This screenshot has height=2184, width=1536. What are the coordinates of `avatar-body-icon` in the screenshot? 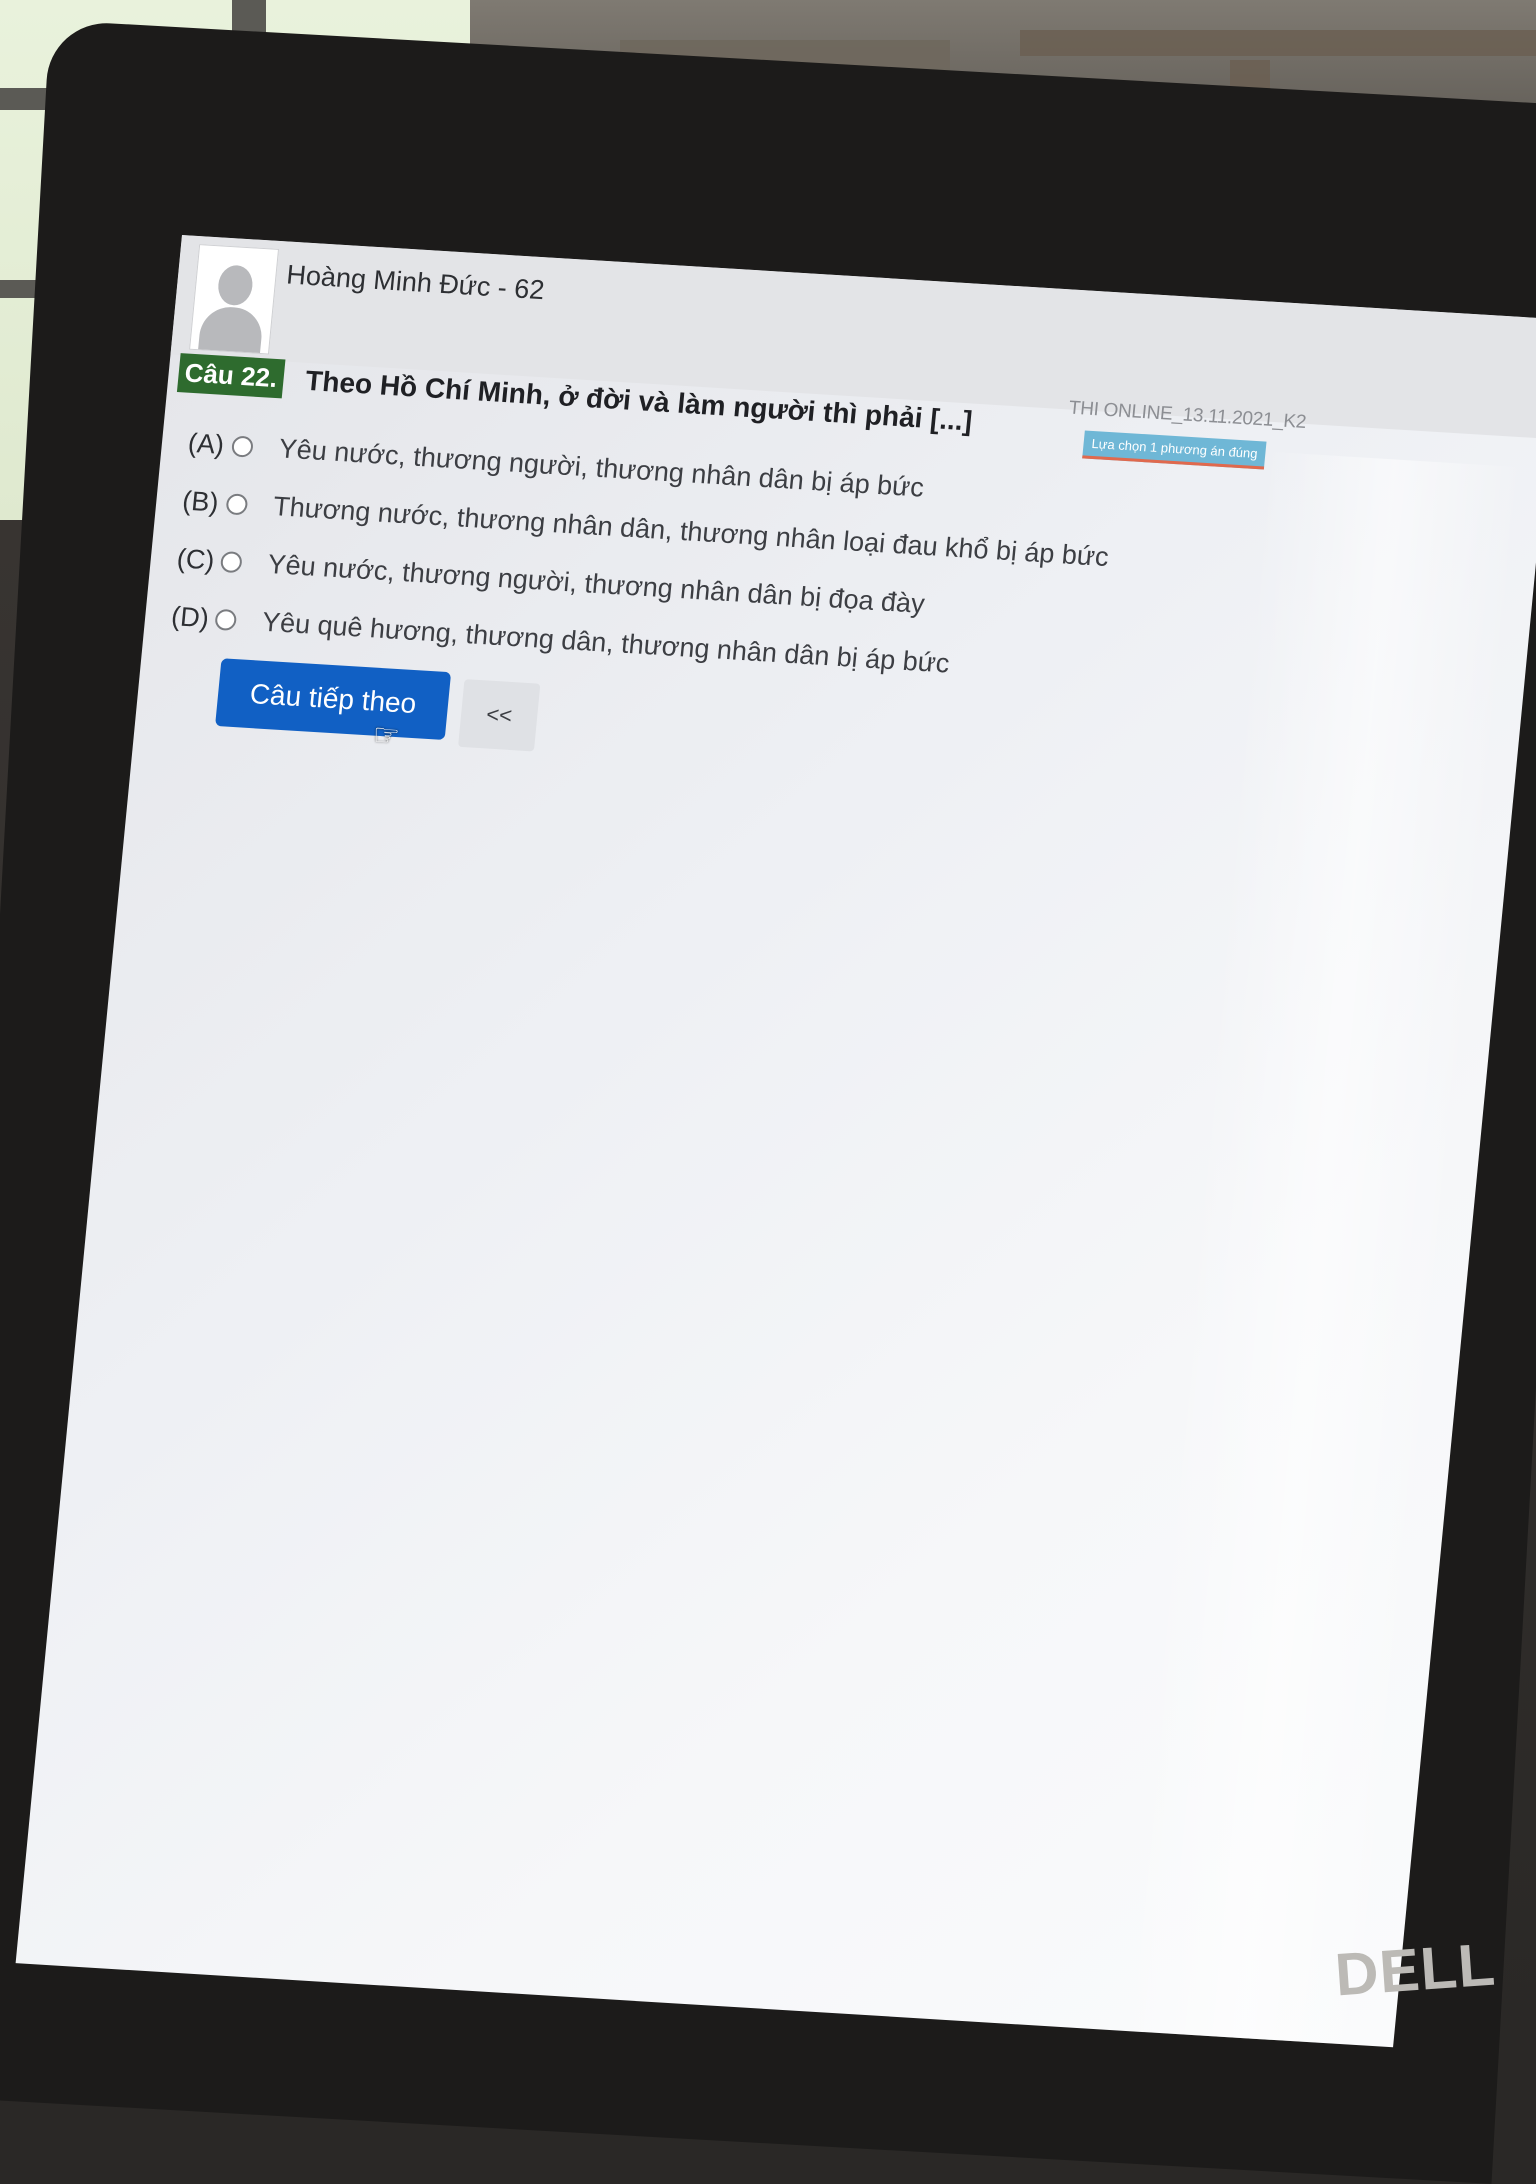 It's located at (231, 329).